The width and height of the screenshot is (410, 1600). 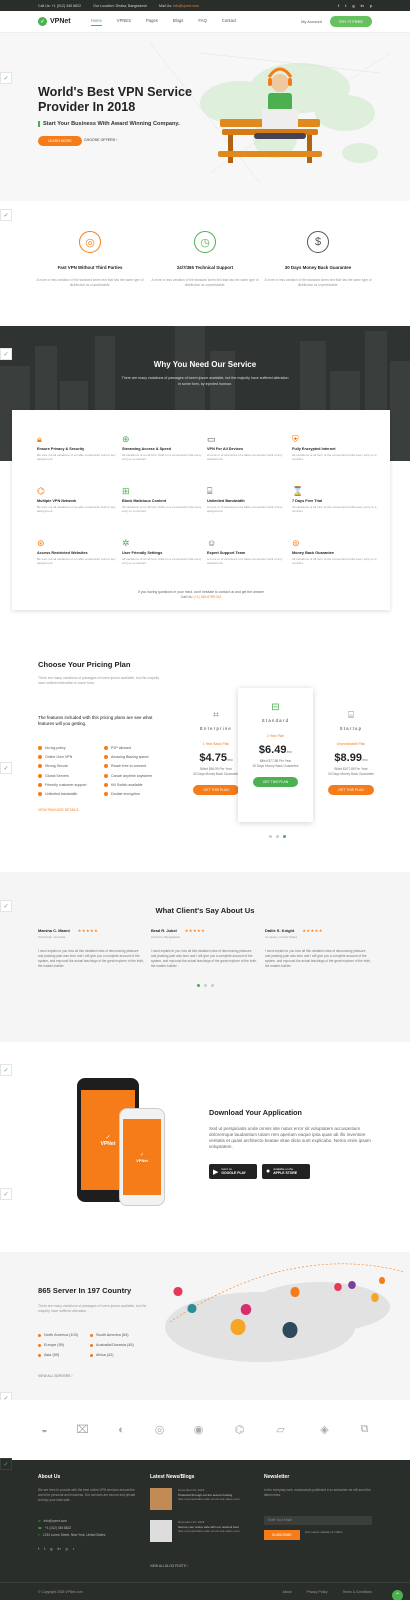 I want to click on newsletter-email-input: Enter Your Email, so click(x=318, y=1520).